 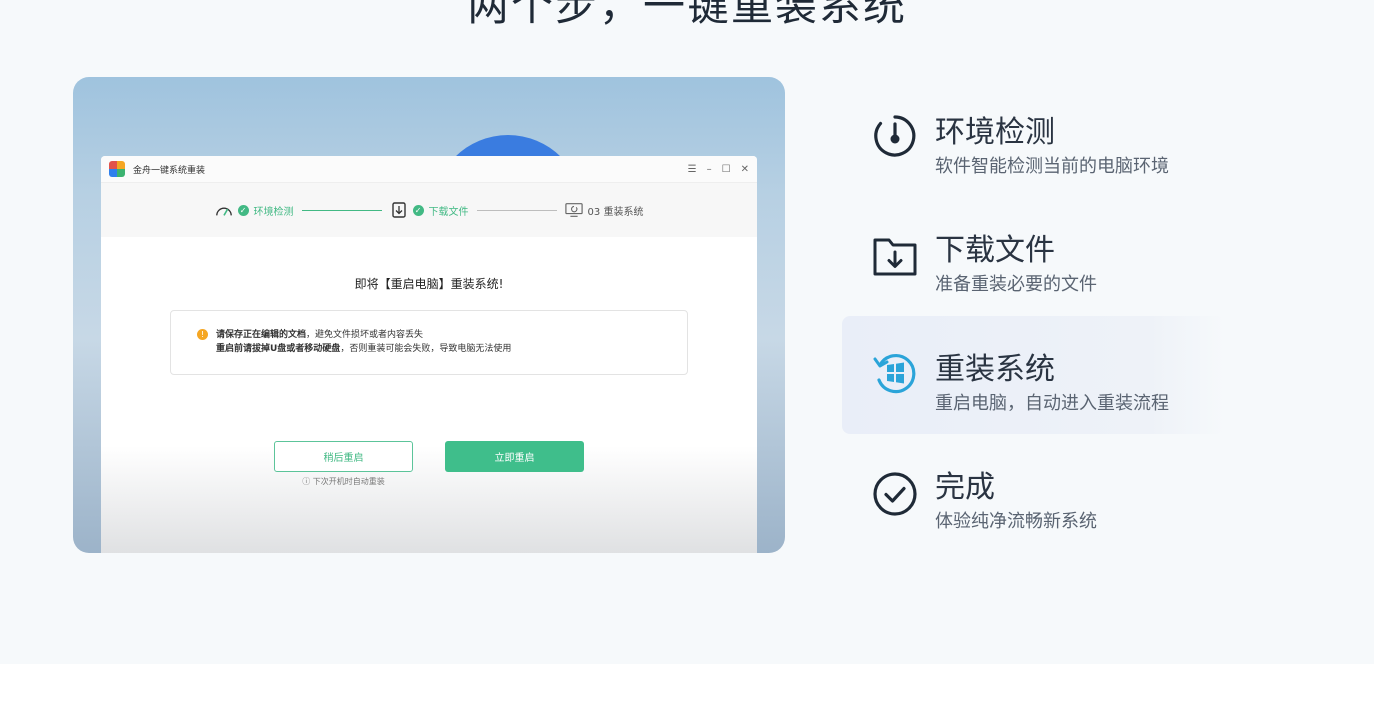 What do you see at coordinates (995, 132) in the screenshot?
I see `feature-title: 环境检测` at bounding box center [995, 132].